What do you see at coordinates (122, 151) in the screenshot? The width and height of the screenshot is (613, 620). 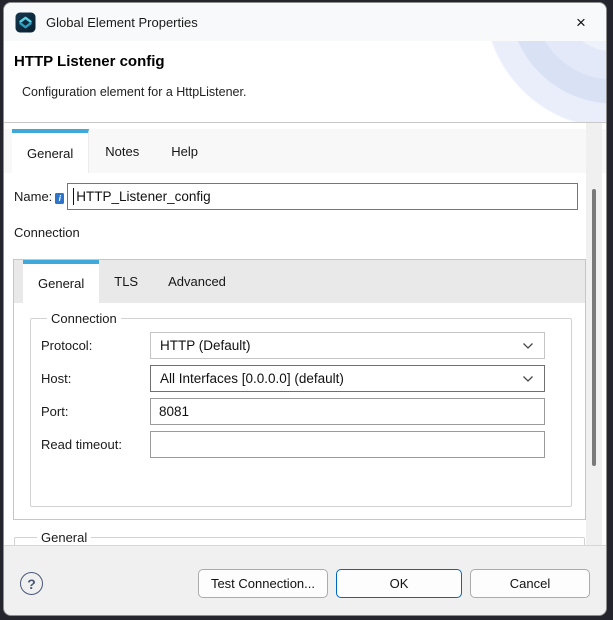 I see `tab-notes: Notes` at bounding box center [122, 151].